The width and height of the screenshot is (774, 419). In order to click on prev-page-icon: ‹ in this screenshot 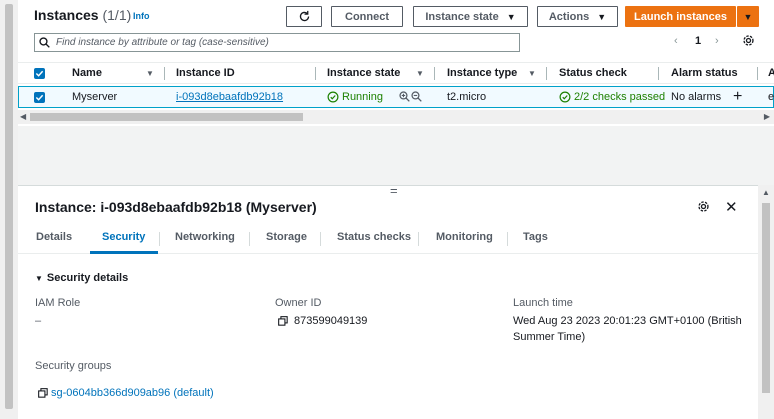, I will do `click(676, 41)`.